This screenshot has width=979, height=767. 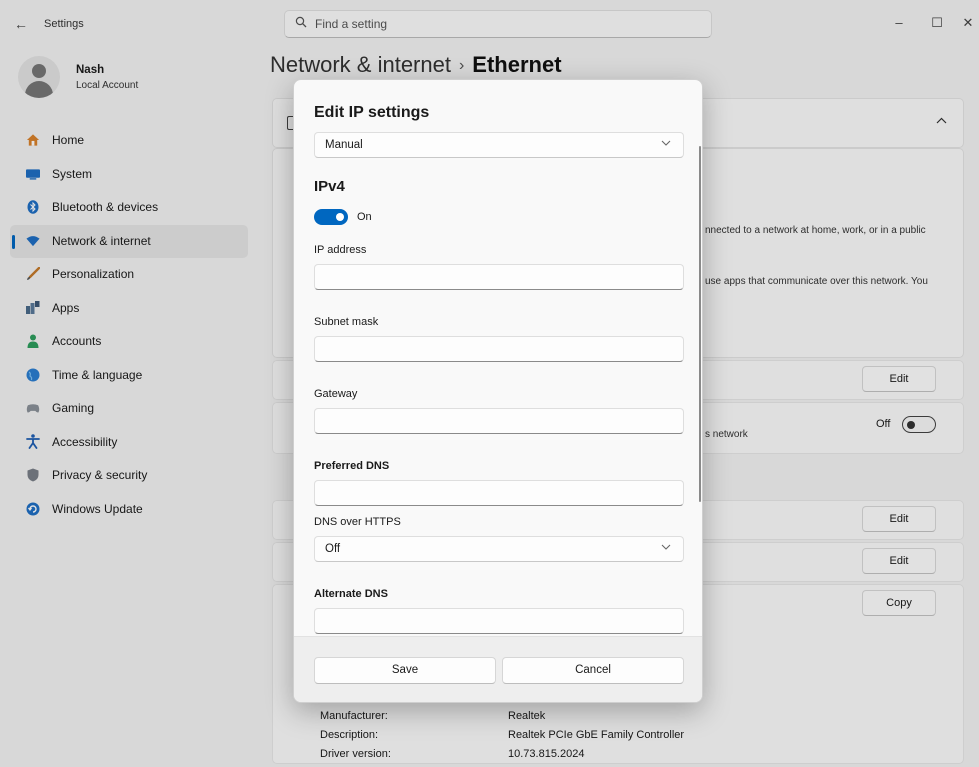 I want to click on subnet-mask-field, so click(x=499, y=349).